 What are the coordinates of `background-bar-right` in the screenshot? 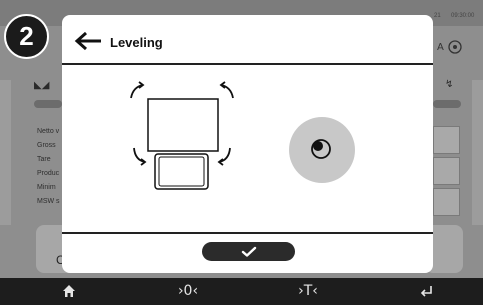 It's located at (447, 104).